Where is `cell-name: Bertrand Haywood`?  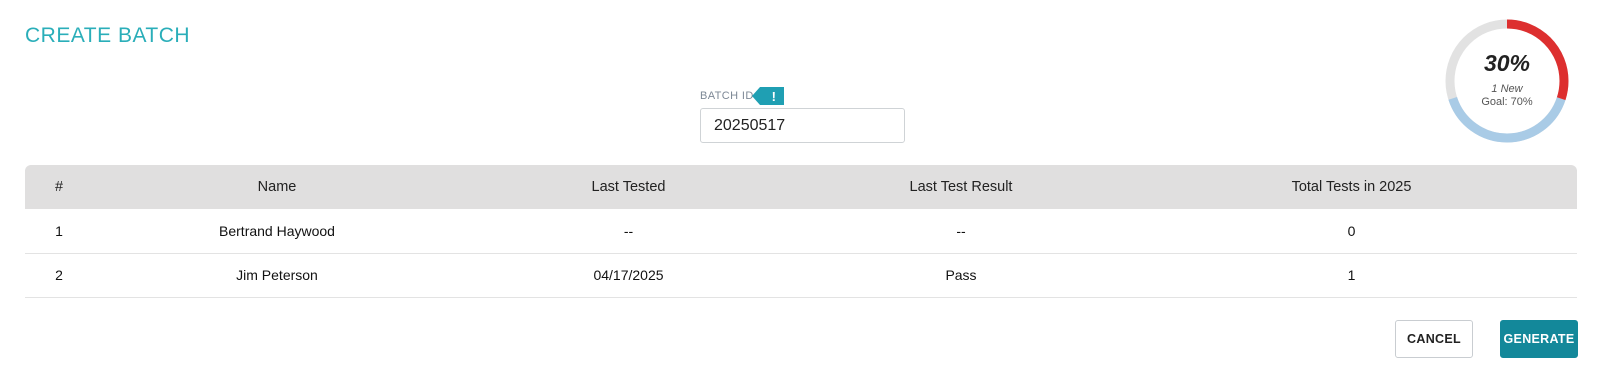
cell-name: Bertrand Haywood is located at coordinates (277, 231).